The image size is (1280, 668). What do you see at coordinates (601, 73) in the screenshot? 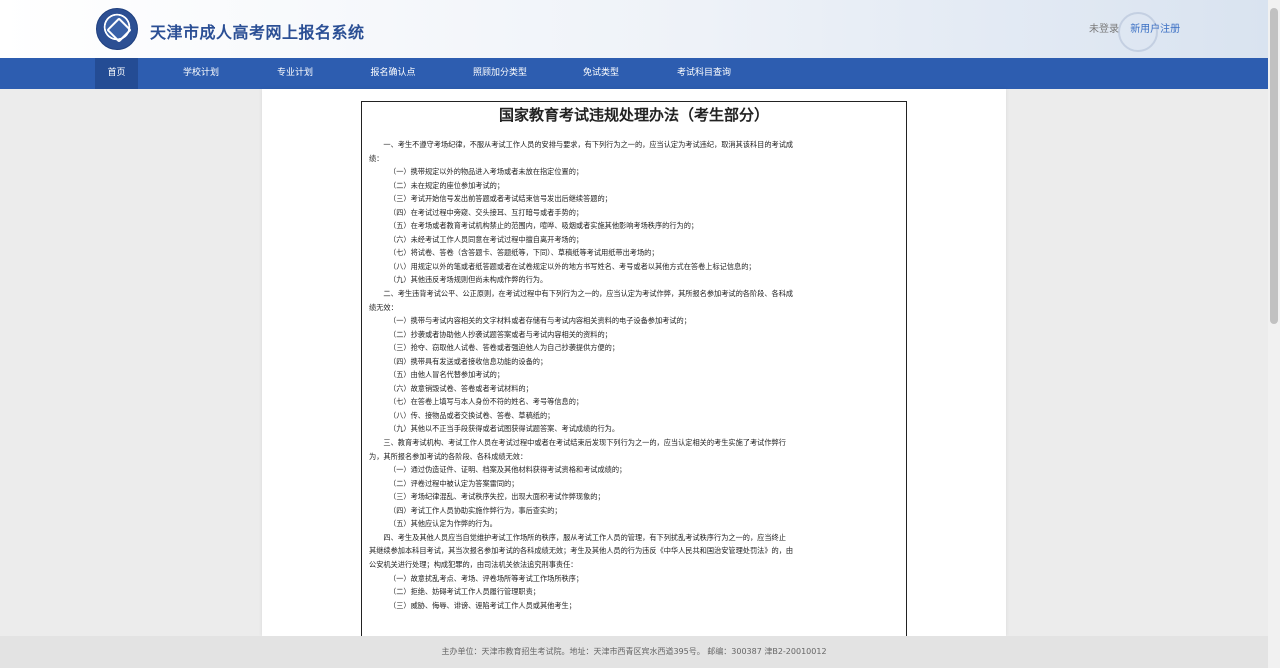
I see `nav-exemption-types: 免试类型` at bounding box center [601, 73].